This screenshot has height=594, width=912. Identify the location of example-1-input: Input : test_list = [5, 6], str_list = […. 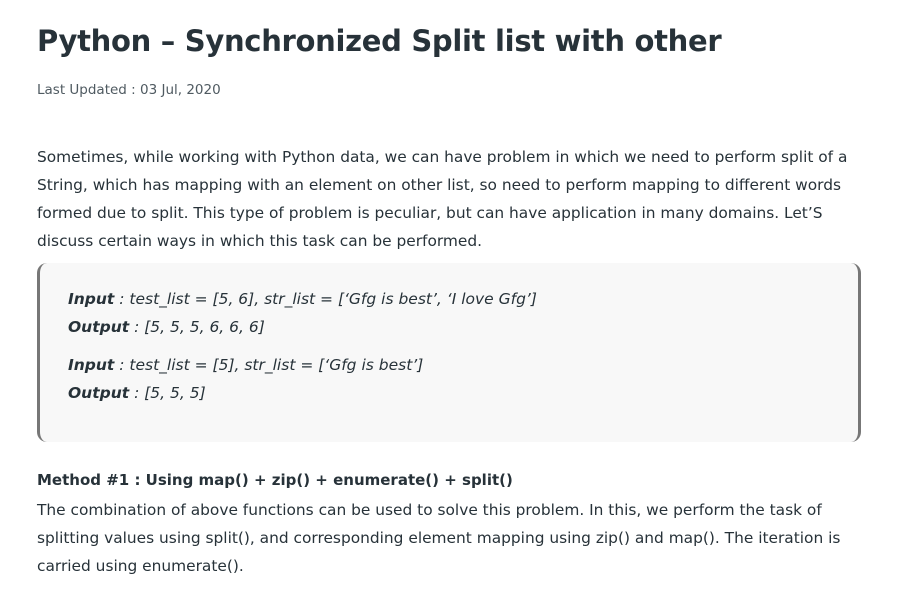
(302, 299).